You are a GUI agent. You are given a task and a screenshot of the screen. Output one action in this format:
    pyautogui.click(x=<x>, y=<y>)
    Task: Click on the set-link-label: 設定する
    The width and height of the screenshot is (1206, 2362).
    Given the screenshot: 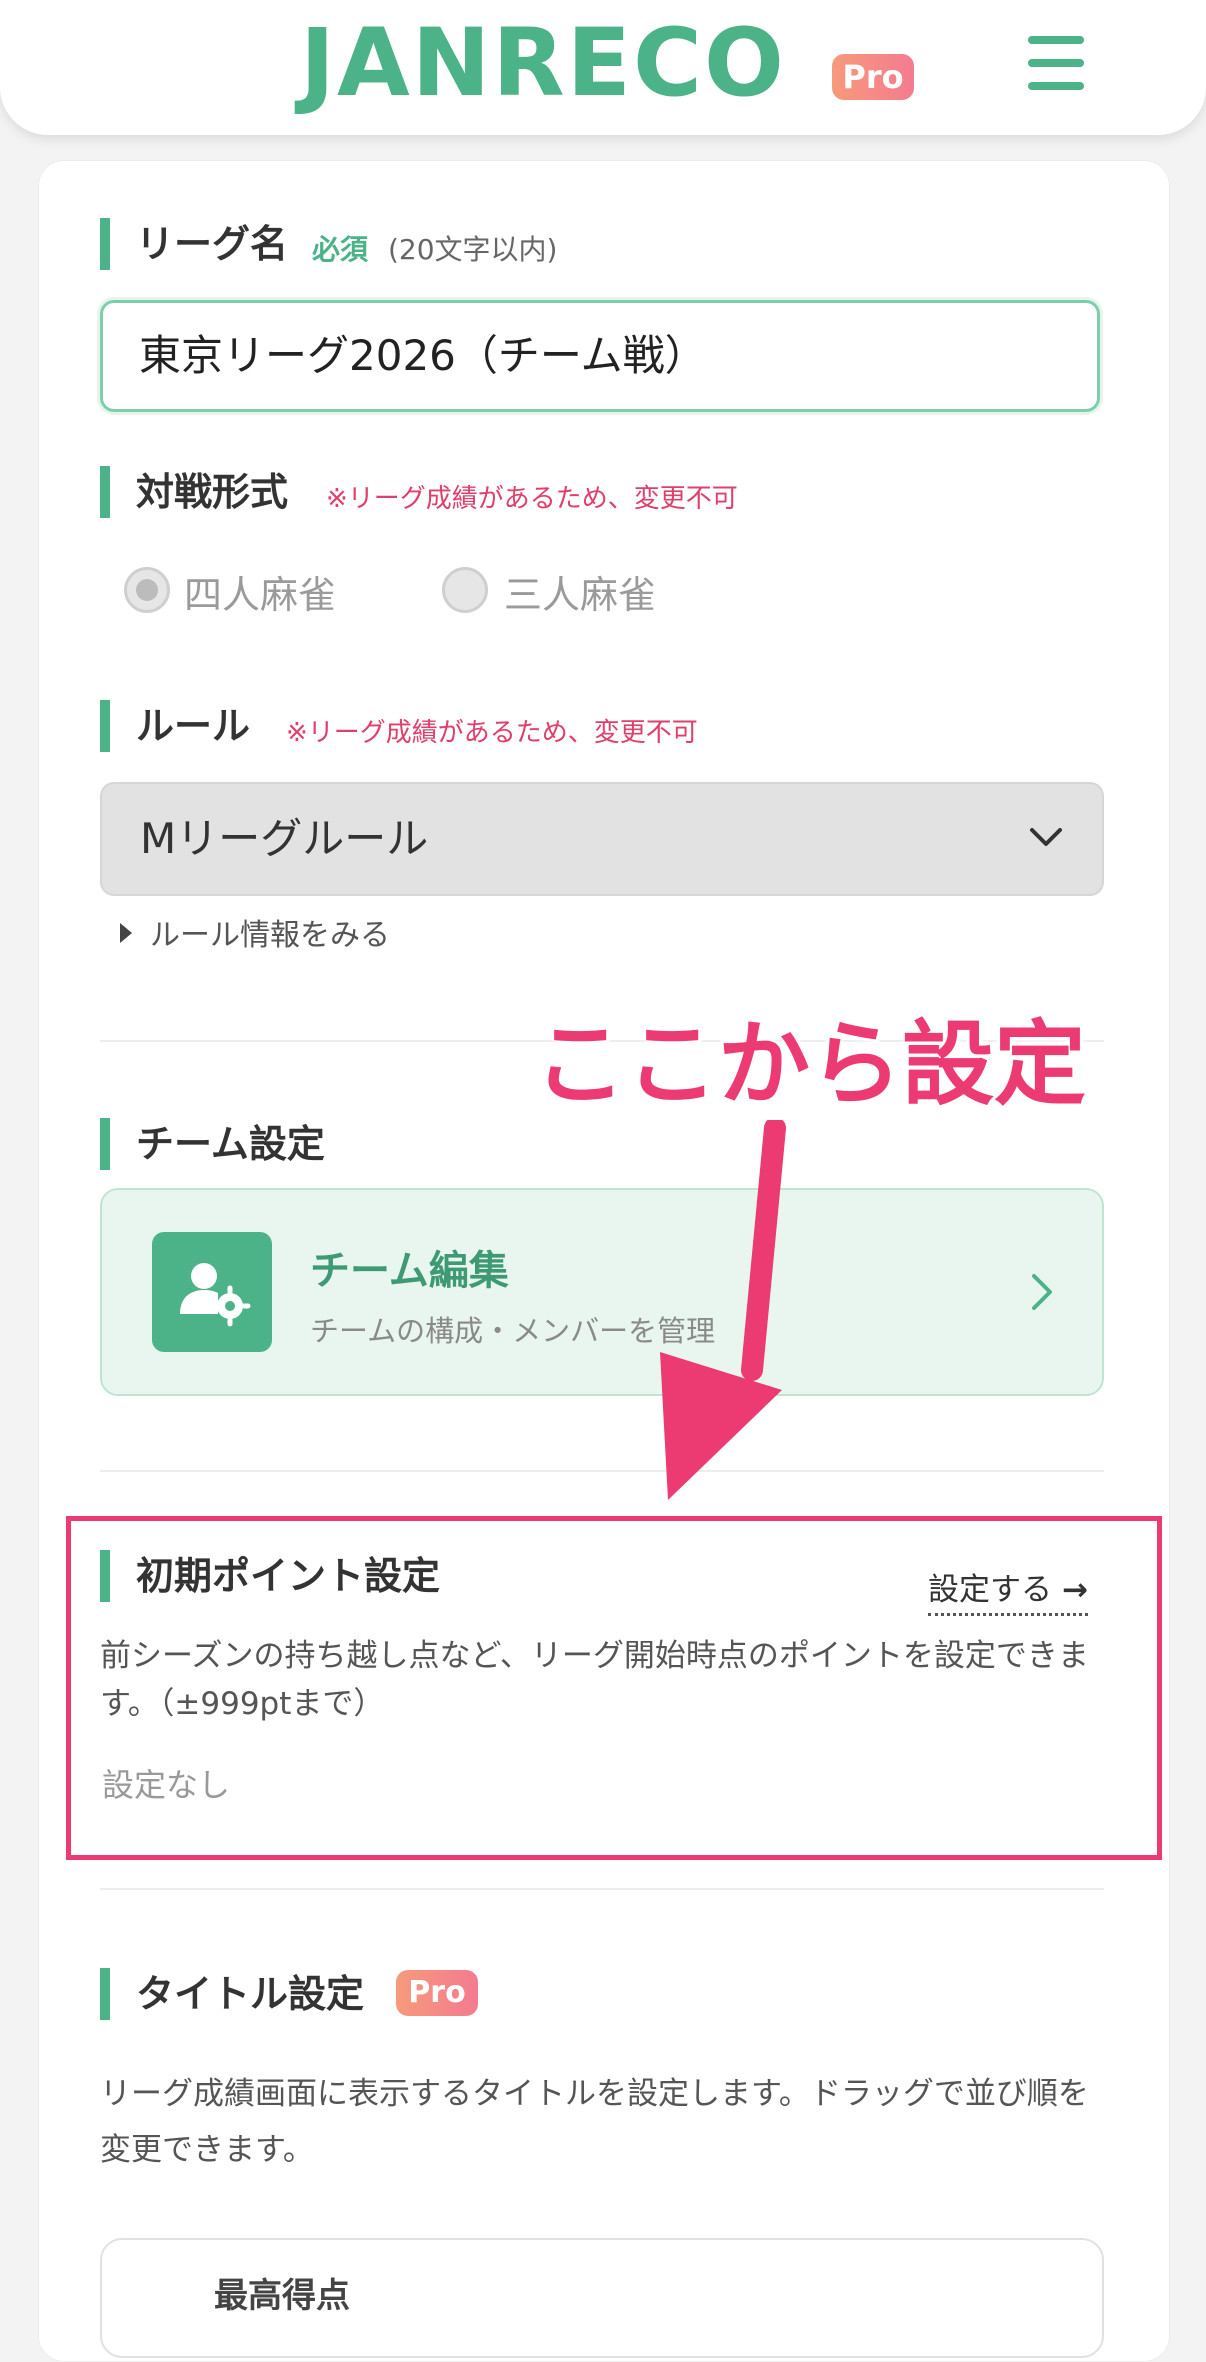 What is the action you would take?
    pyautogui.click(x=990, y=1590)
    